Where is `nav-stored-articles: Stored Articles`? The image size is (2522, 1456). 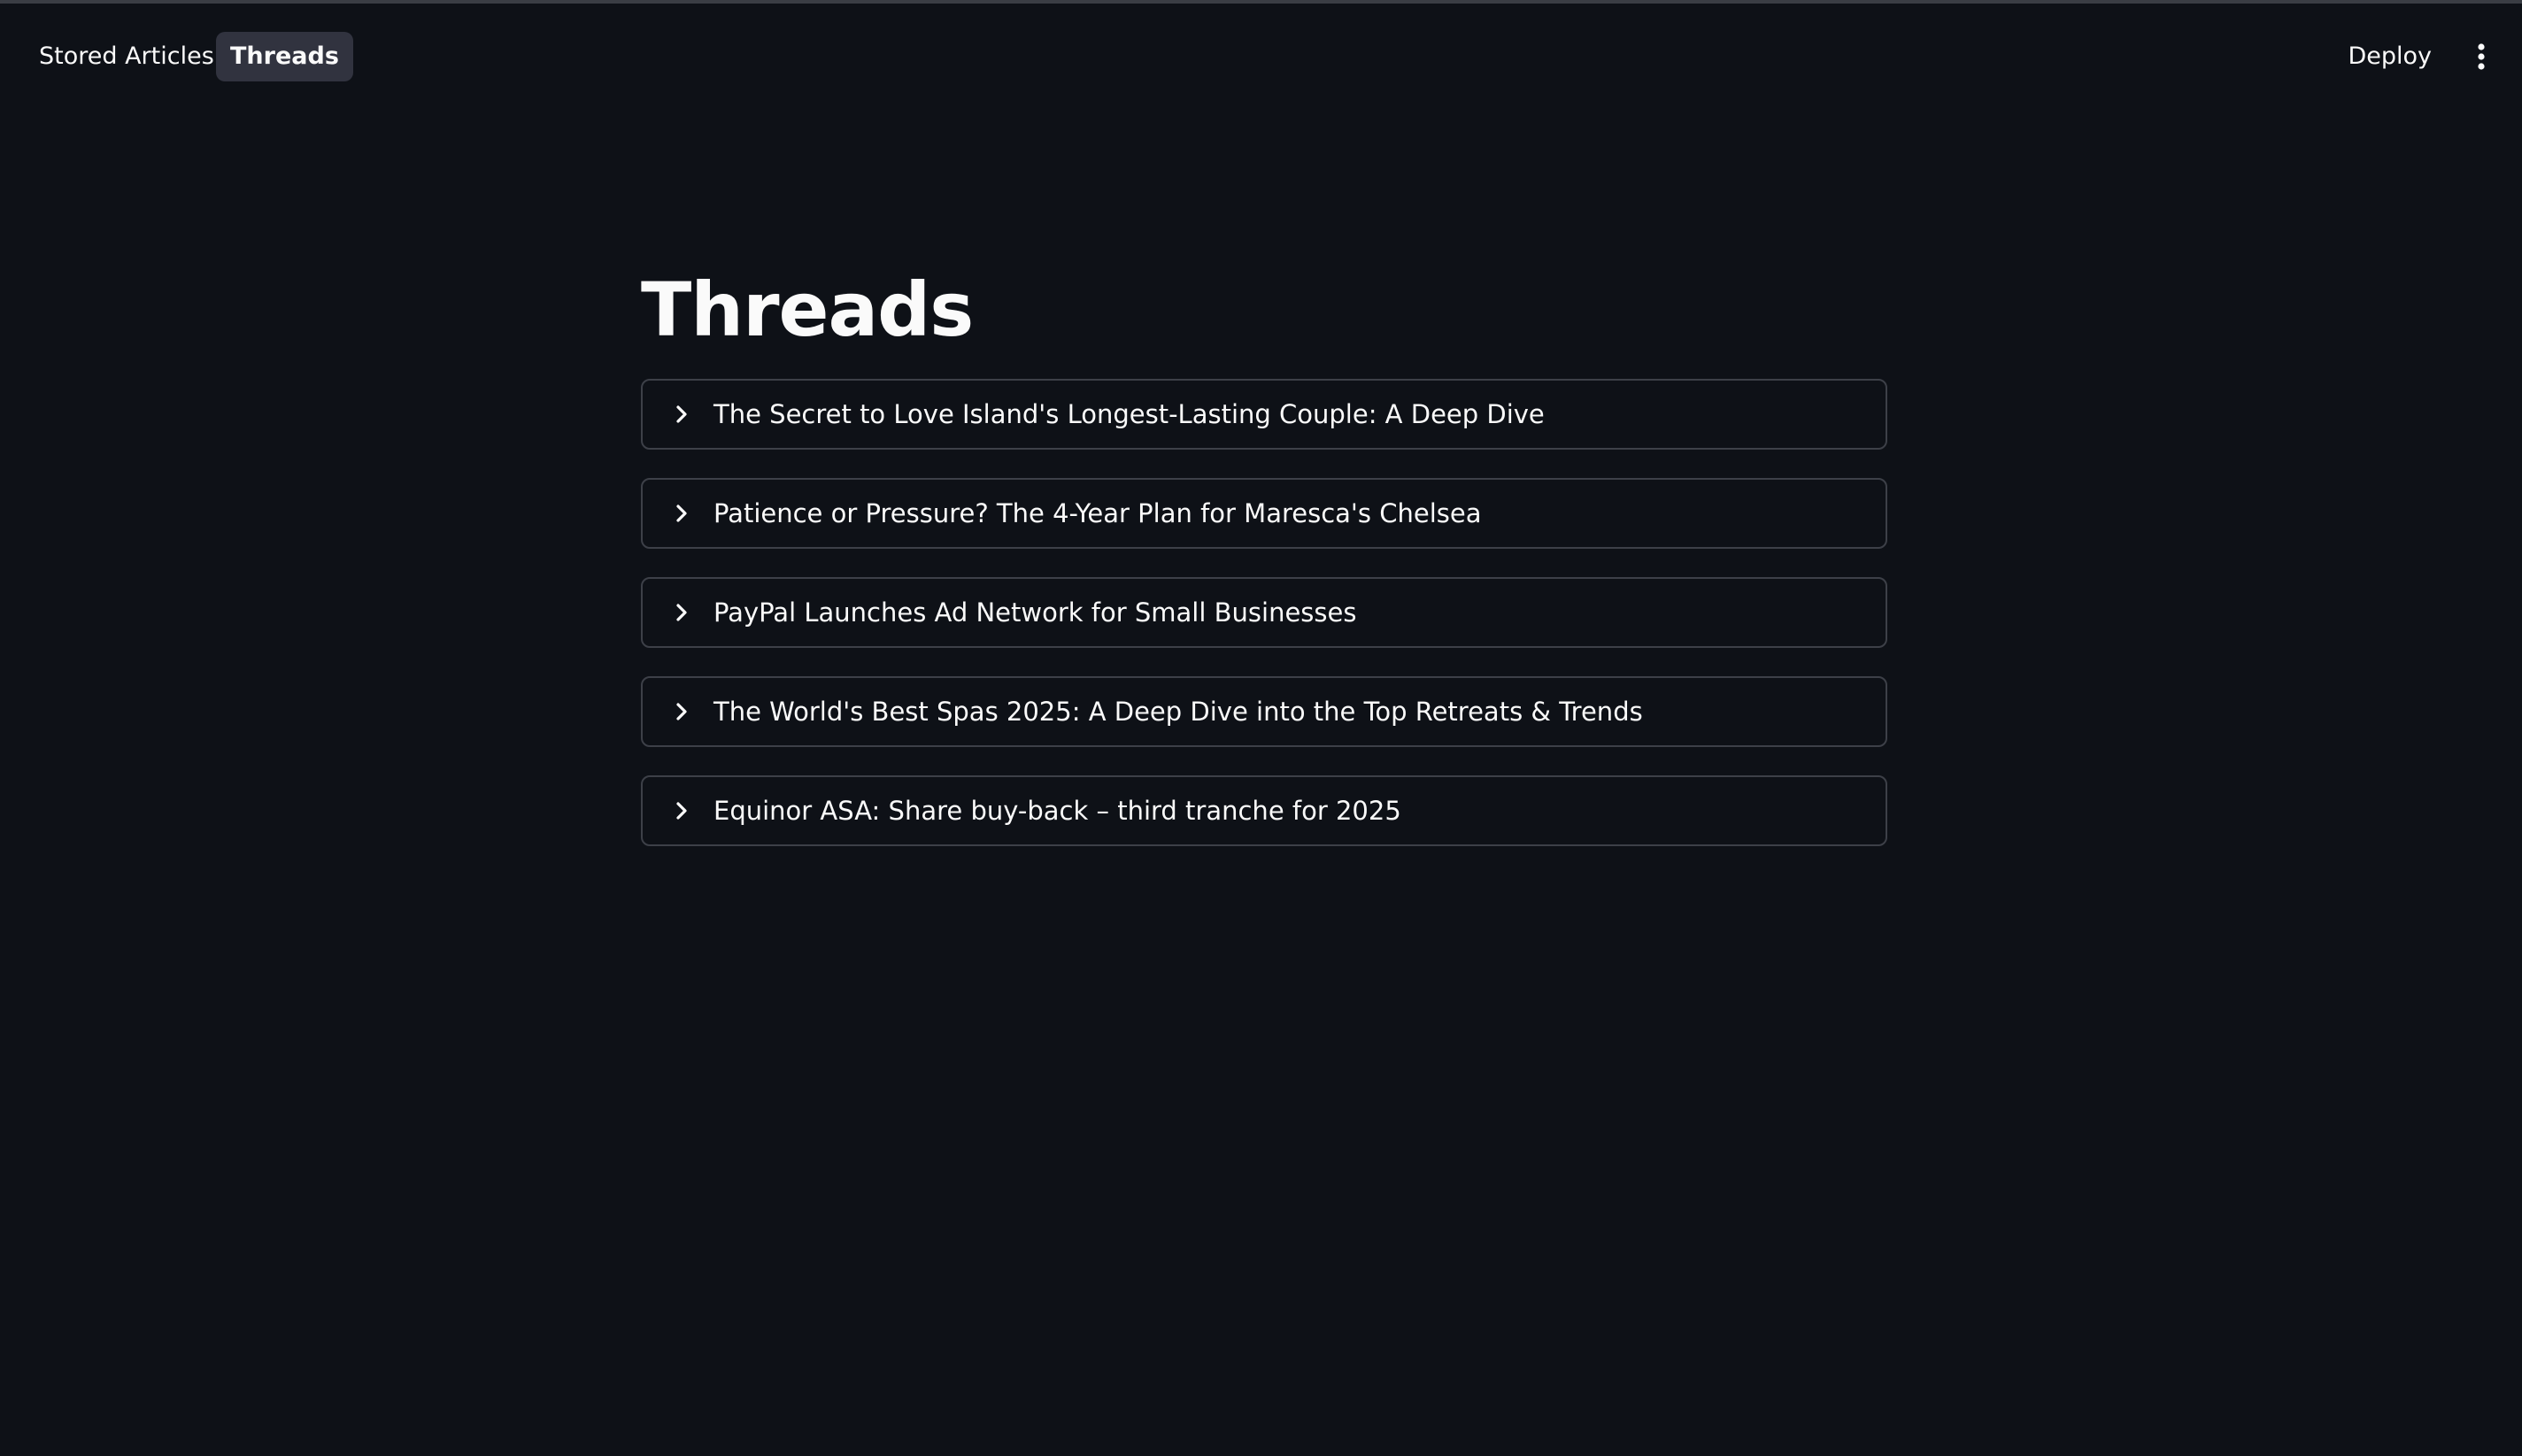 nav-stored-articles: Stored Articles is located at coordinates (126, 56).